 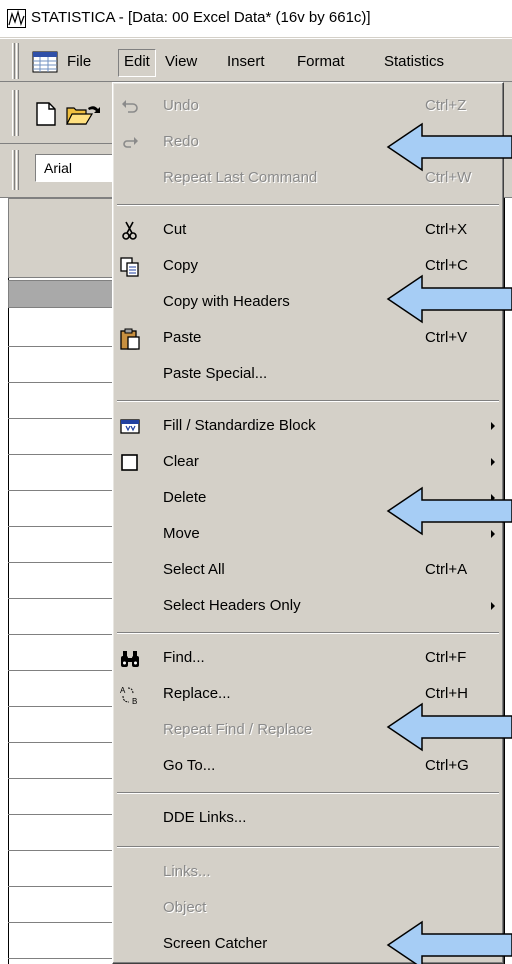 What do you see at coordinates (446, 229) in the screenshot?
I see `menu-shortcut-cut: Ctrl+X` at bounding box center [446, 229].